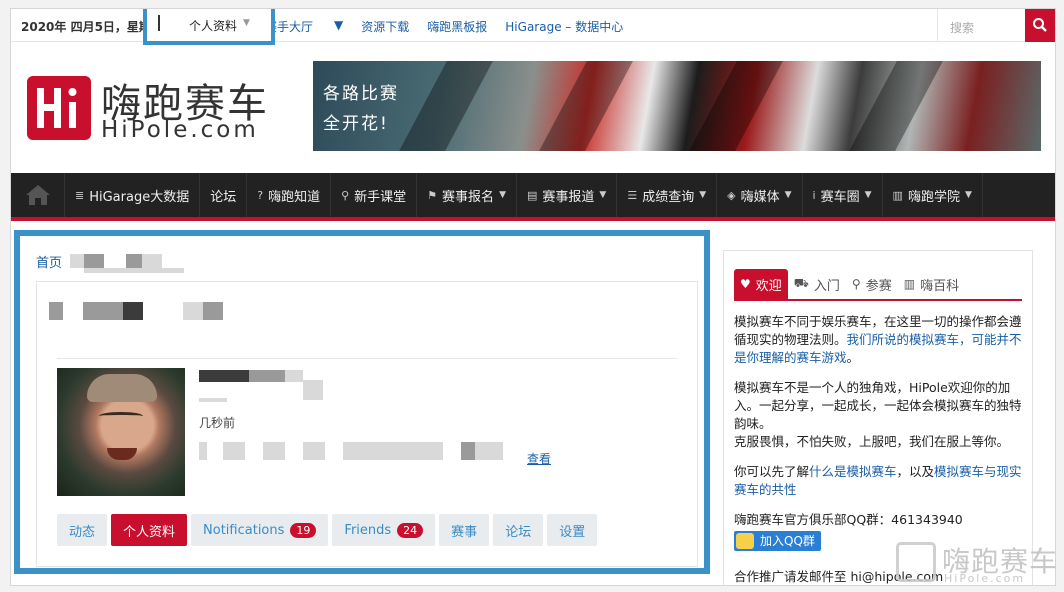 The height and width of the screenshot is (592, 1064). I want to click on sidebar-tab-label: 欢迎, so click(768, 286).